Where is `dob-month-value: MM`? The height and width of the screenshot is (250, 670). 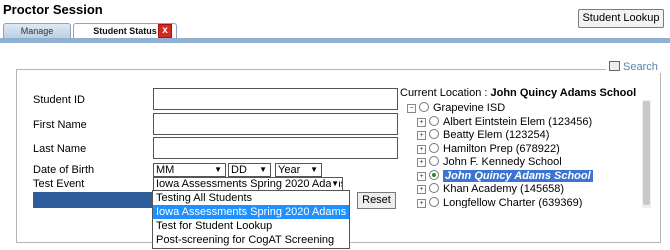 dob-month-value: MM is located at coordinates (165, 170).